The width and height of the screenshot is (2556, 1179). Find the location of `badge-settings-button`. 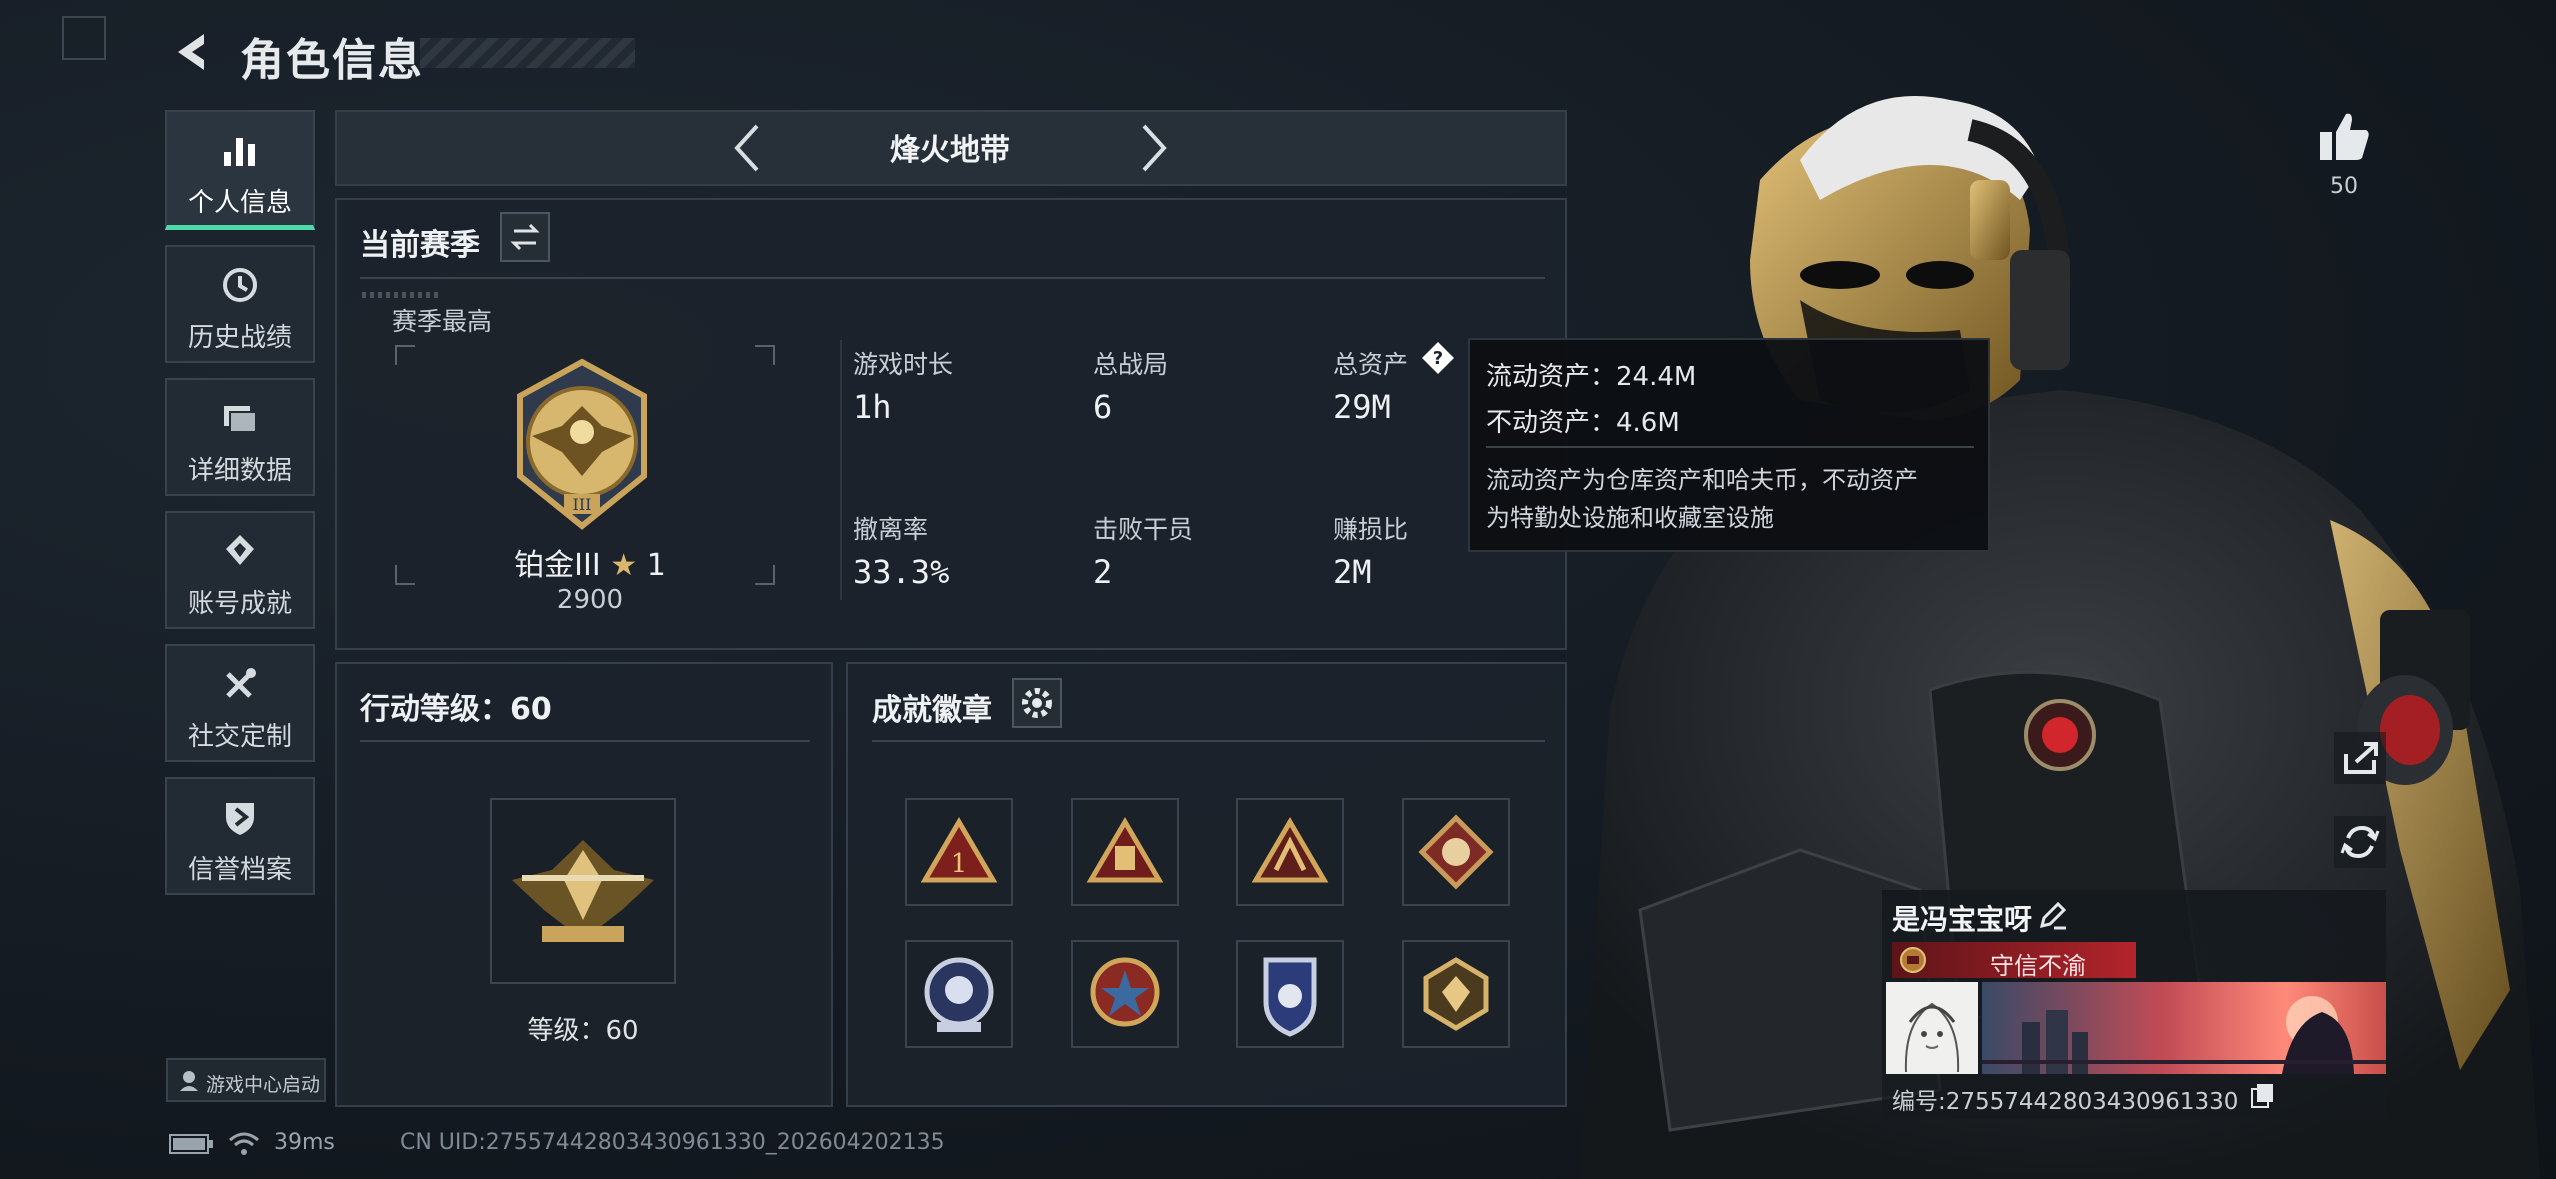

badge-settings-button is located at coordinates (1037, 703).